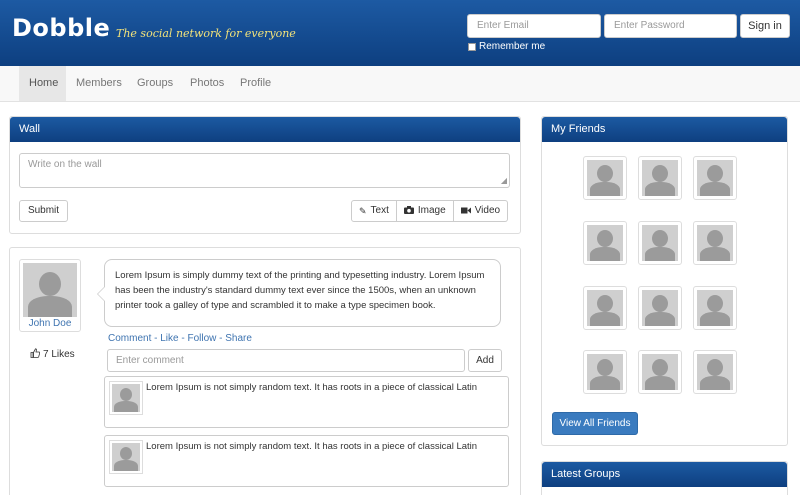  Describe the element at coordinates (664, 129) in the screenshot. I see `friends-title: My Friends` at that location.